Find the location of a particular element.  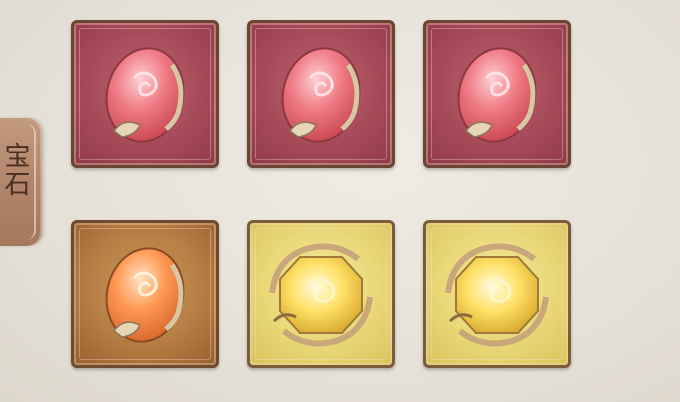

orange-oval-gem-icon is located at coordinates (145, 295).